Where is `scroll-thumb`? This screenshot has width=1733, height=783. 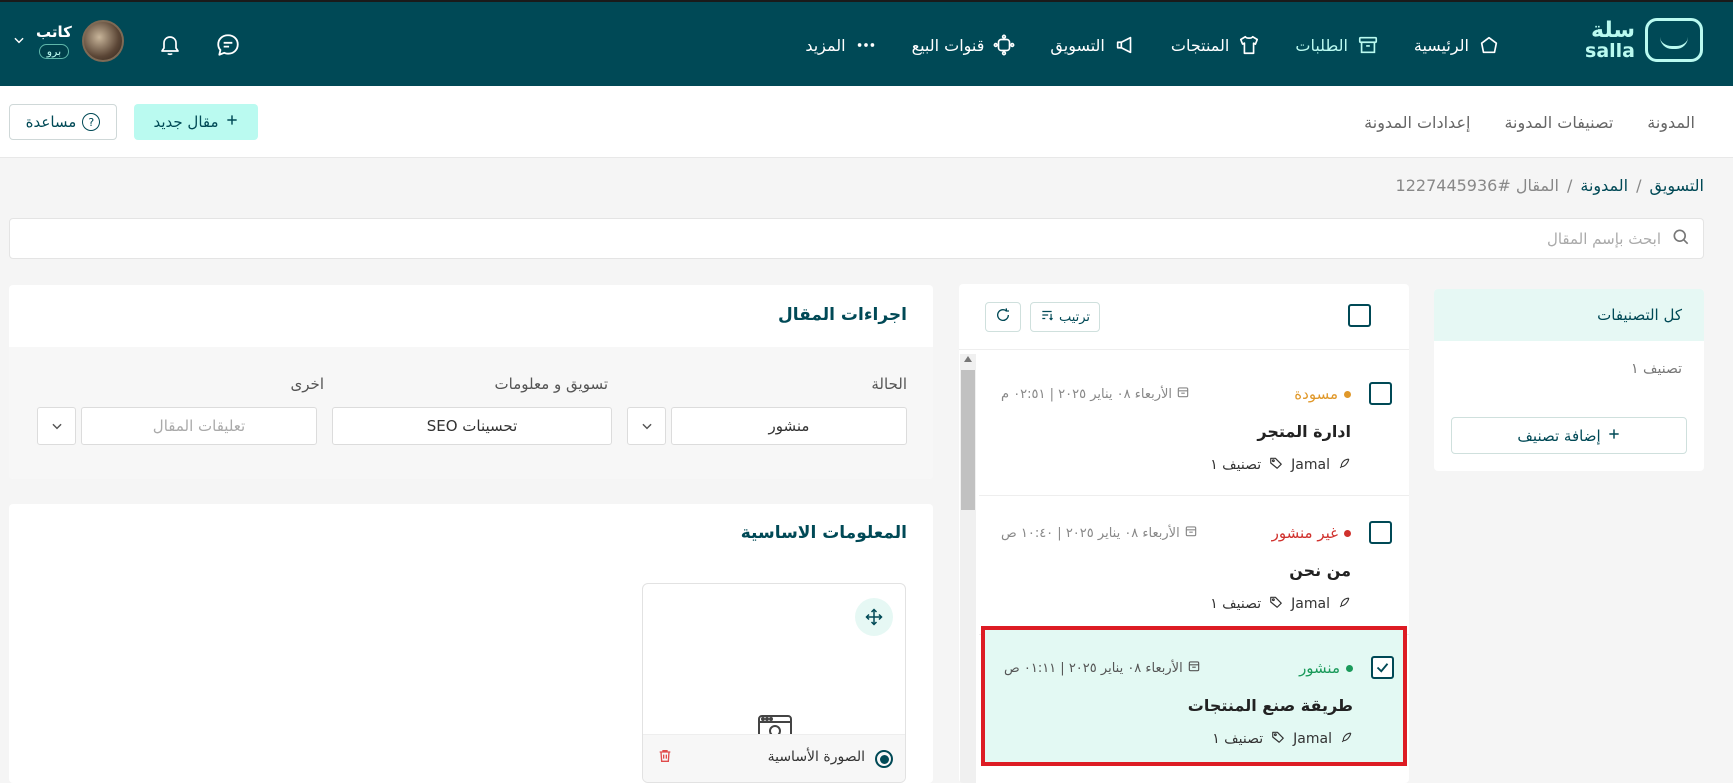
scroll-thumb is located at coordinates (968, 440).